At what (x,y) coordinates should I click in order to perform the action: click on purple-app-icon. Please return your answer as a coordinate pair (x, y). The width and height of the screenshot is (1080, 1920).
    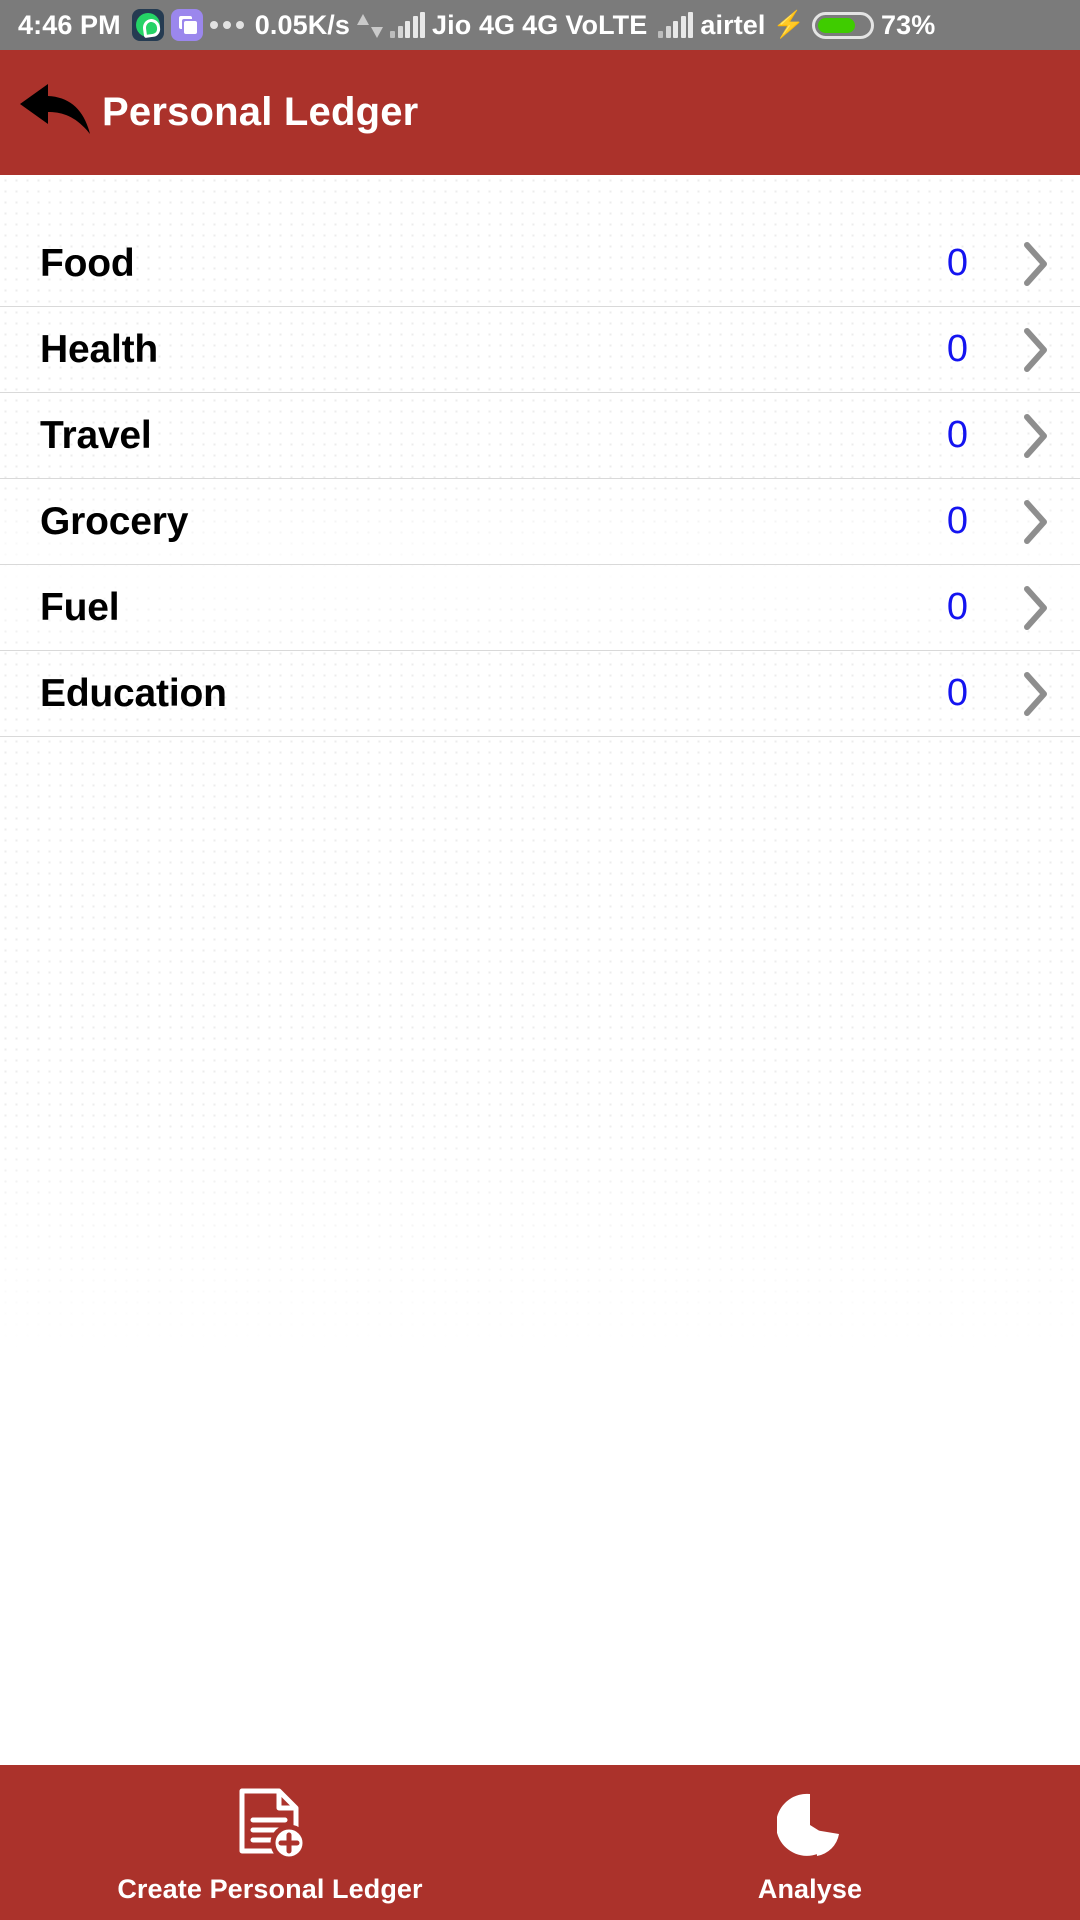
    Looking at the image, I should click on (186, 25).